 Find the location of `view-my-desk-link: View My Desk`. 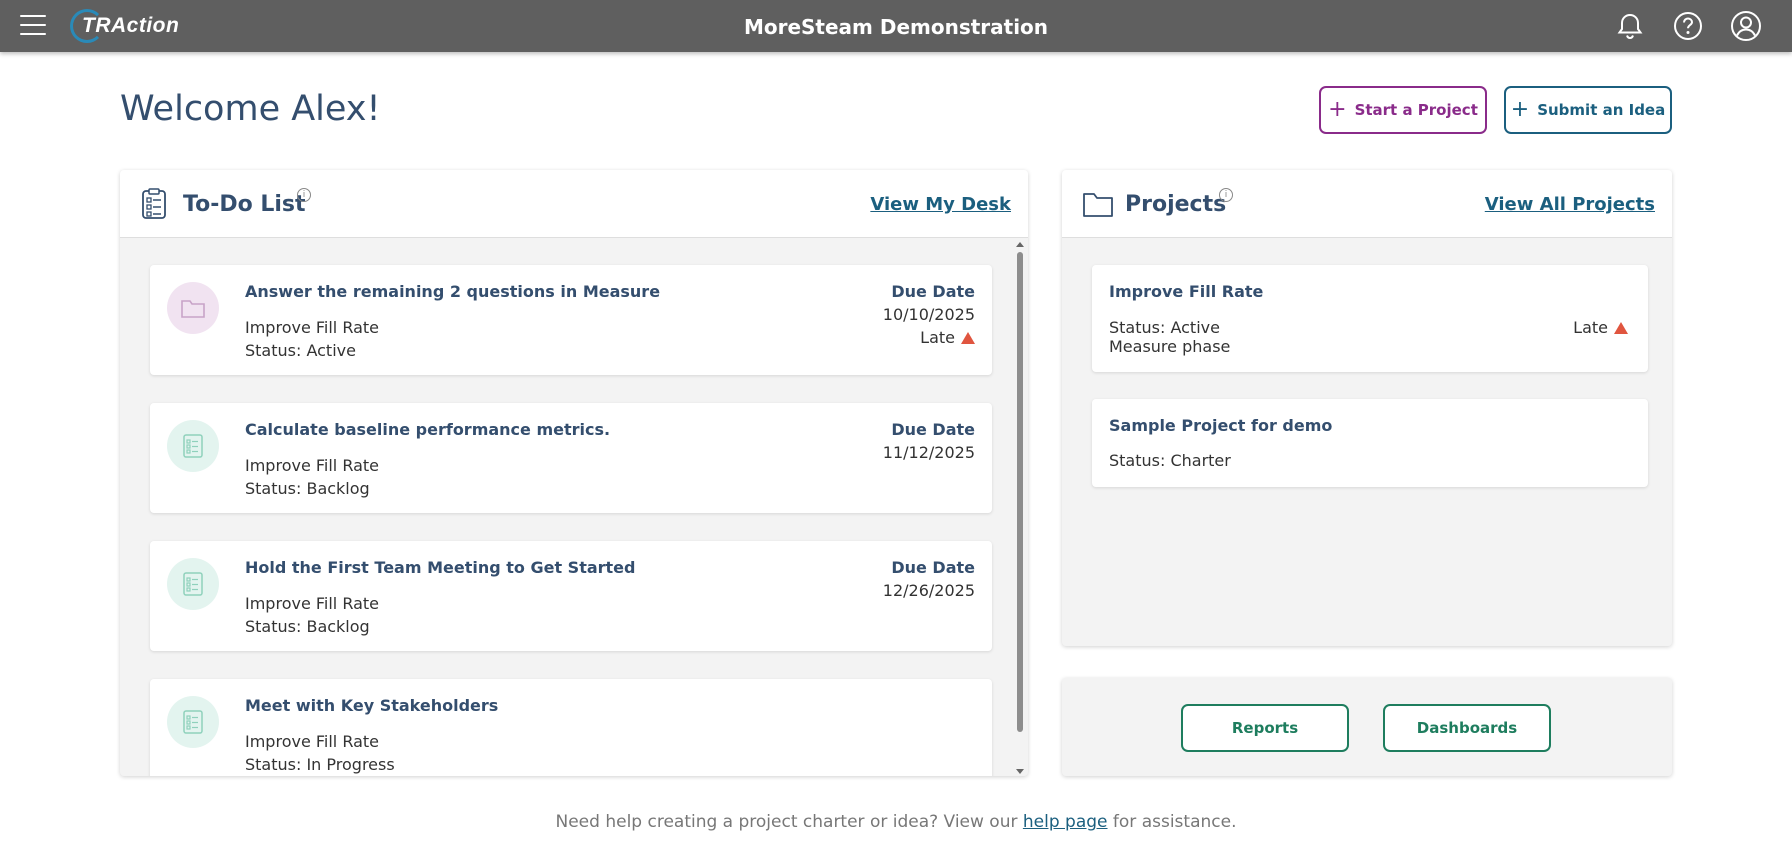

view-my-desk-link: View My Desk is located at coordinates (940, 204).